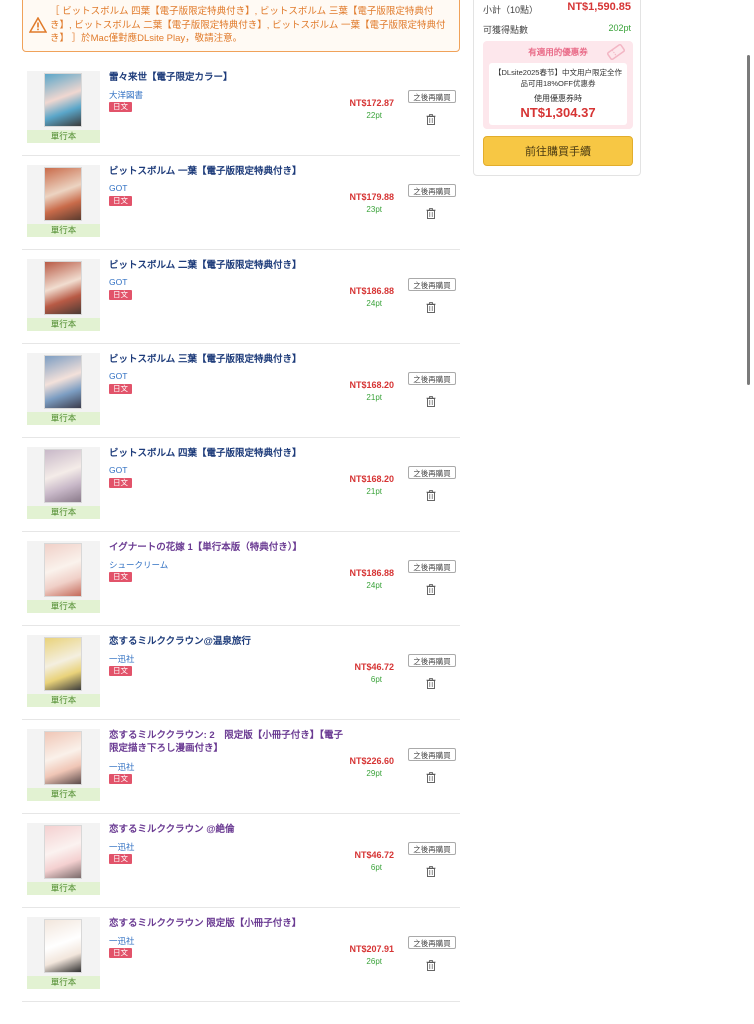  I want to click on coupon-description: 【DLsite2025春节】中文用户限定全作品可用18%OFF优惠券, so click(558, 78).